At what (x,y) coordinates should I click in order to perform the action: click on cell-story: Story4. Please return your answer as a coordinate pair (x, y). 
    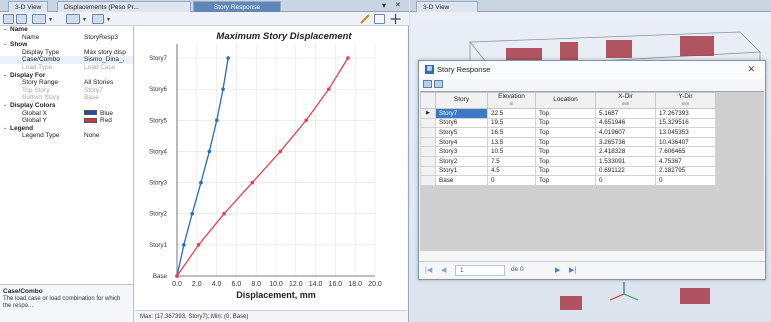
    Looking at the image, I should click on (461, 142).